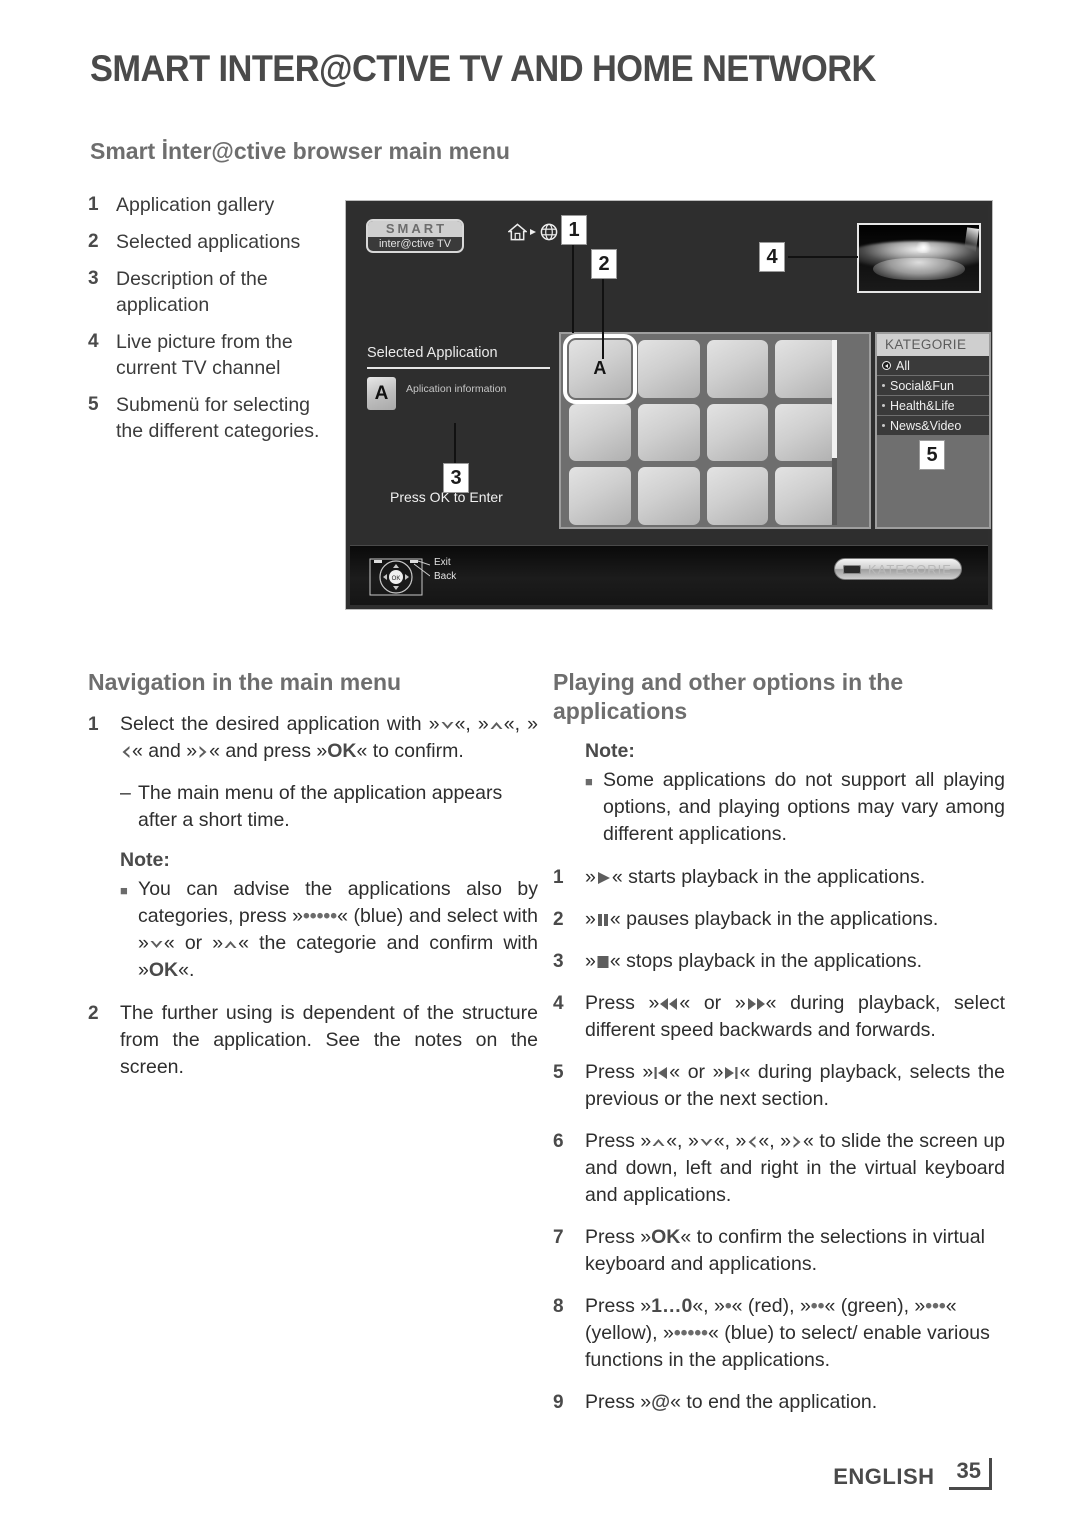 This screenshot has width=1080, height=1532. Describe the element at coordinates (926, 425) in the screenshot. I see `category-label: News&Video` at that location.